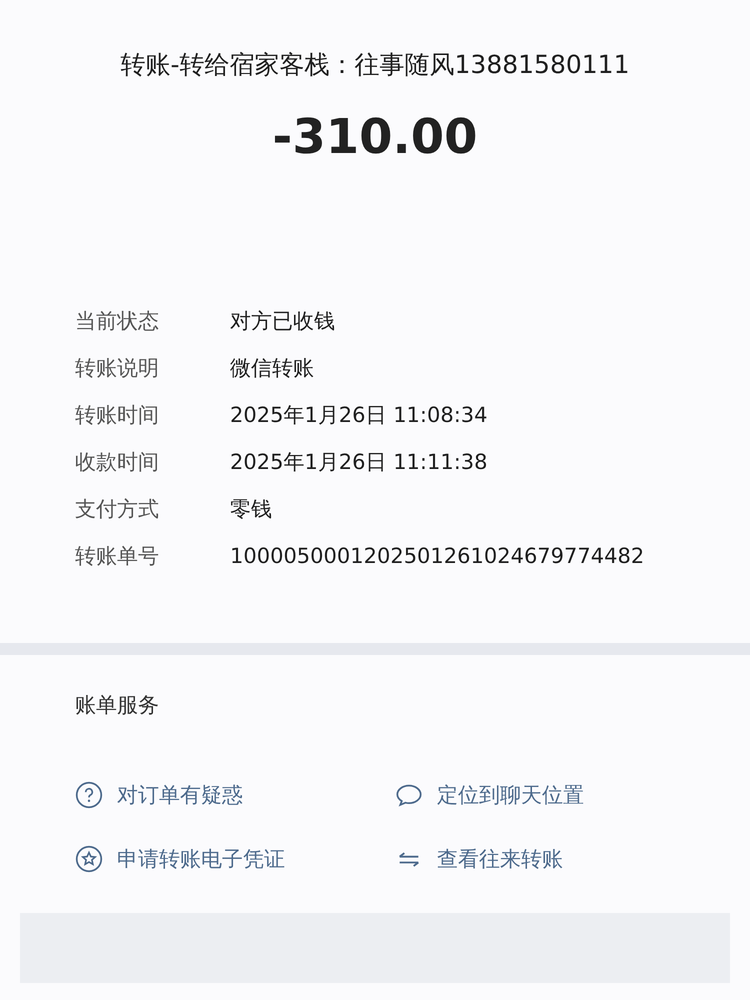 The width and height of the screenshot is (750, 1000). What do you see at coordinates (272, 368) in the screenshot?
I see `detail-value: 微信转账` at bounding box center [272, 368].